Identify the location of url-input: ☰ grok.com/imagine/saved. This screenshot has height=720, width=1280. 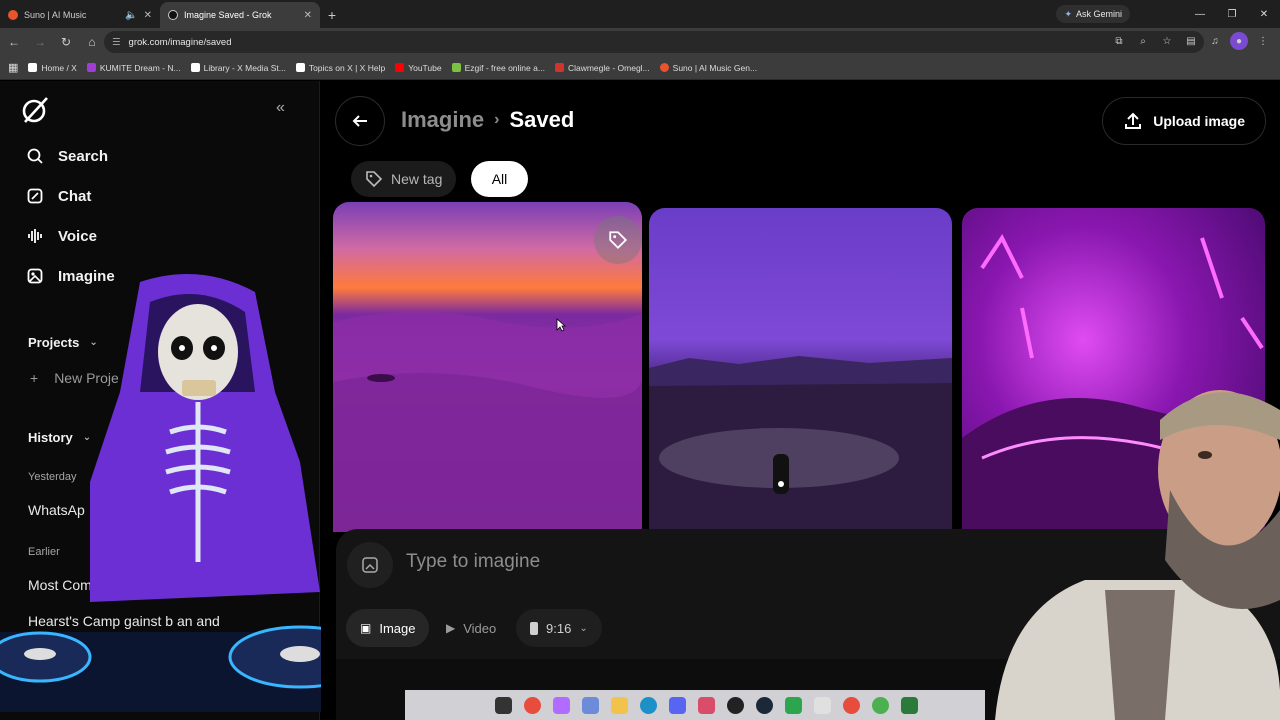
(654, 42).